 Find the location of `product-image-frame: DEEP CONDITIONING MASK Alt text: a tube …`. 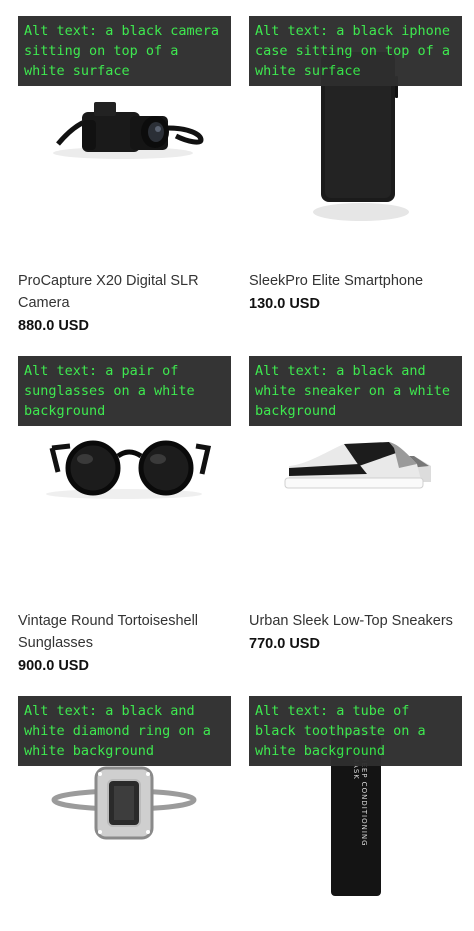

product-image-frame: DEEP CONDITIONING MASK Alt text: a tube … is located at coordinates (355, 813).